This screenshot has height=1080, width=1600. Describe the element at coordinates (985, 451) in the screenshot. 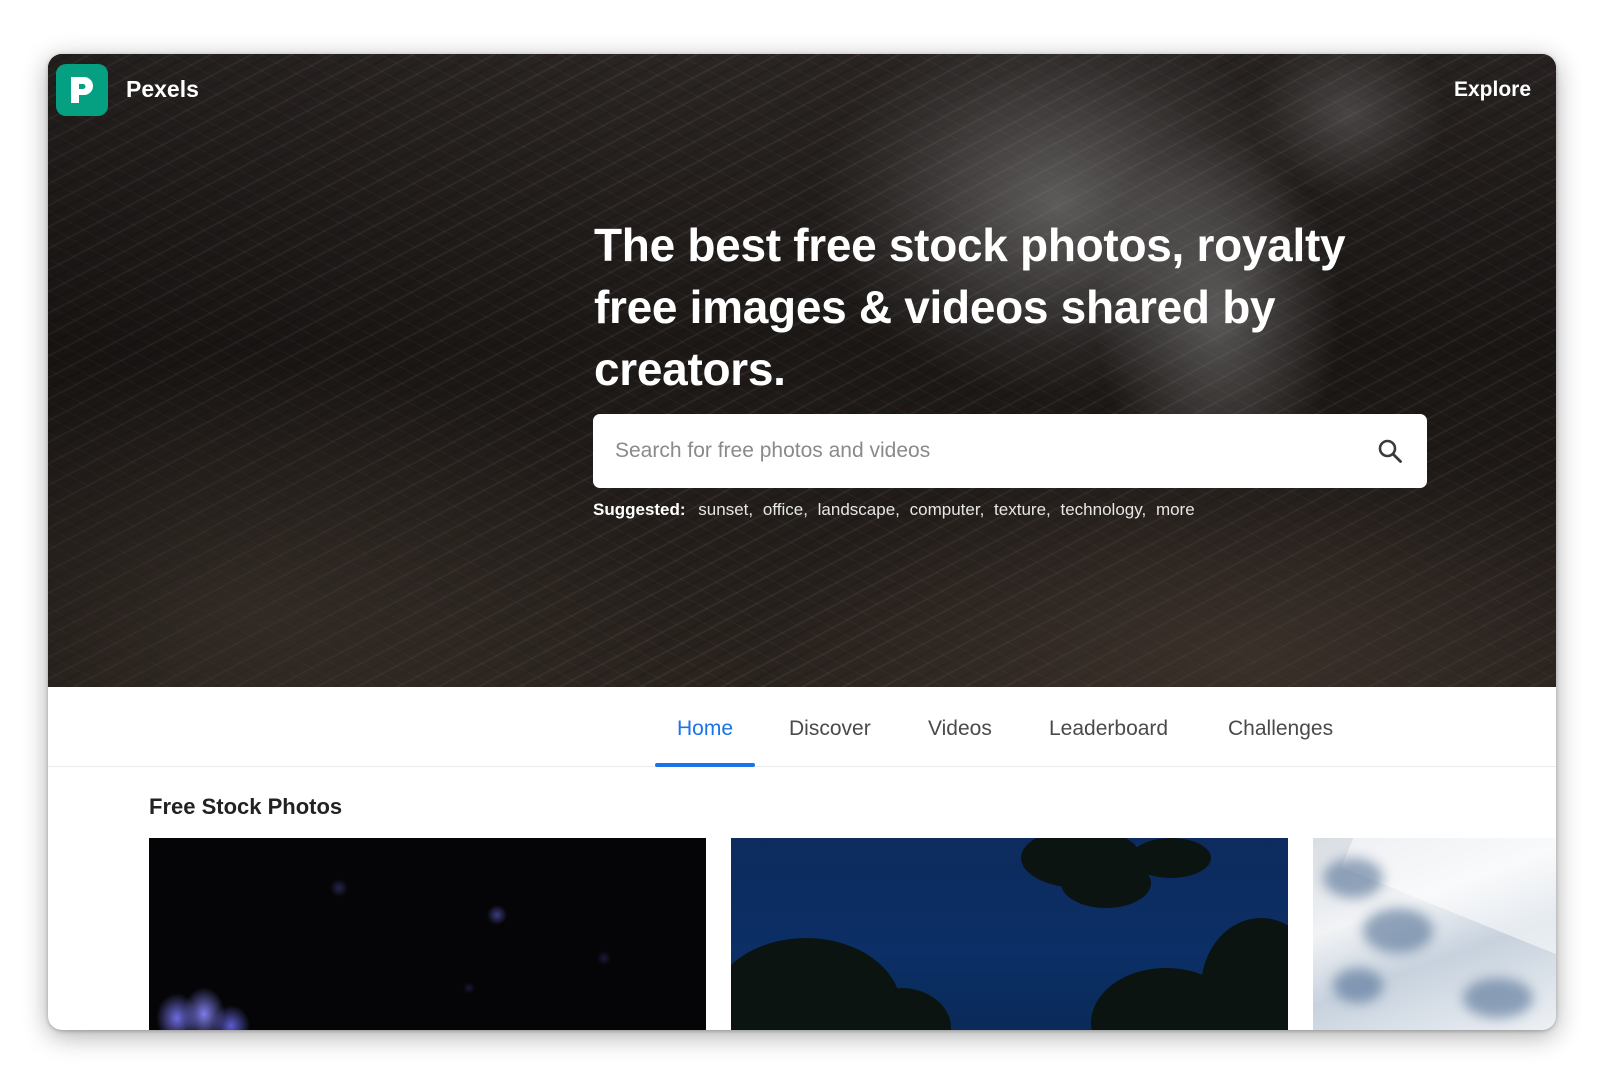

I see `search-input` at that location.